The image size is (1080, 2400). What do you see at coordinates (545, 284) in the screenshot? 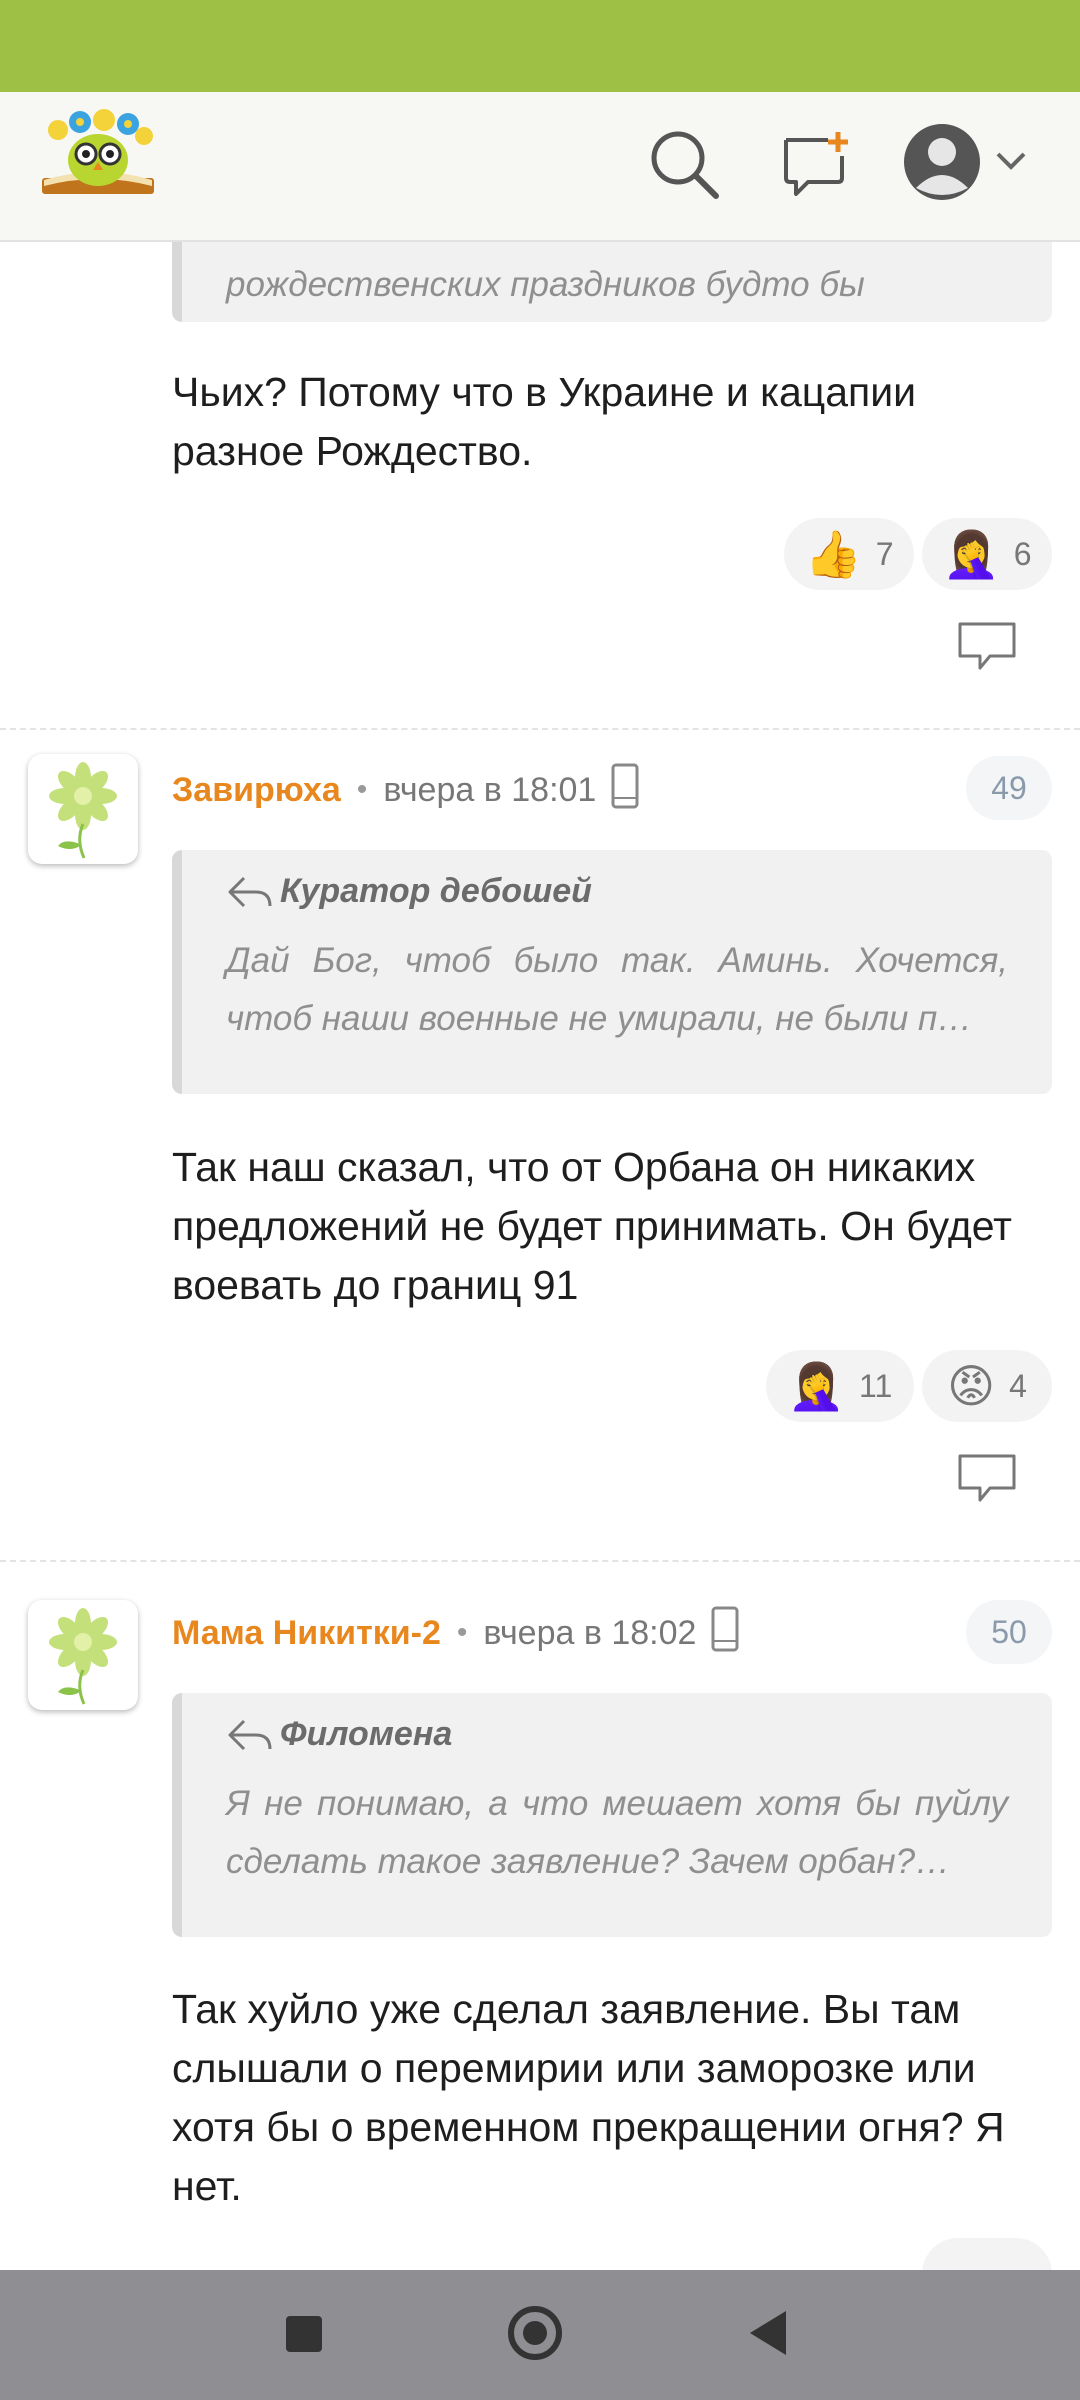
I see `quote-text: рождественских праздников будто бы` at bounding box center [545, 284].